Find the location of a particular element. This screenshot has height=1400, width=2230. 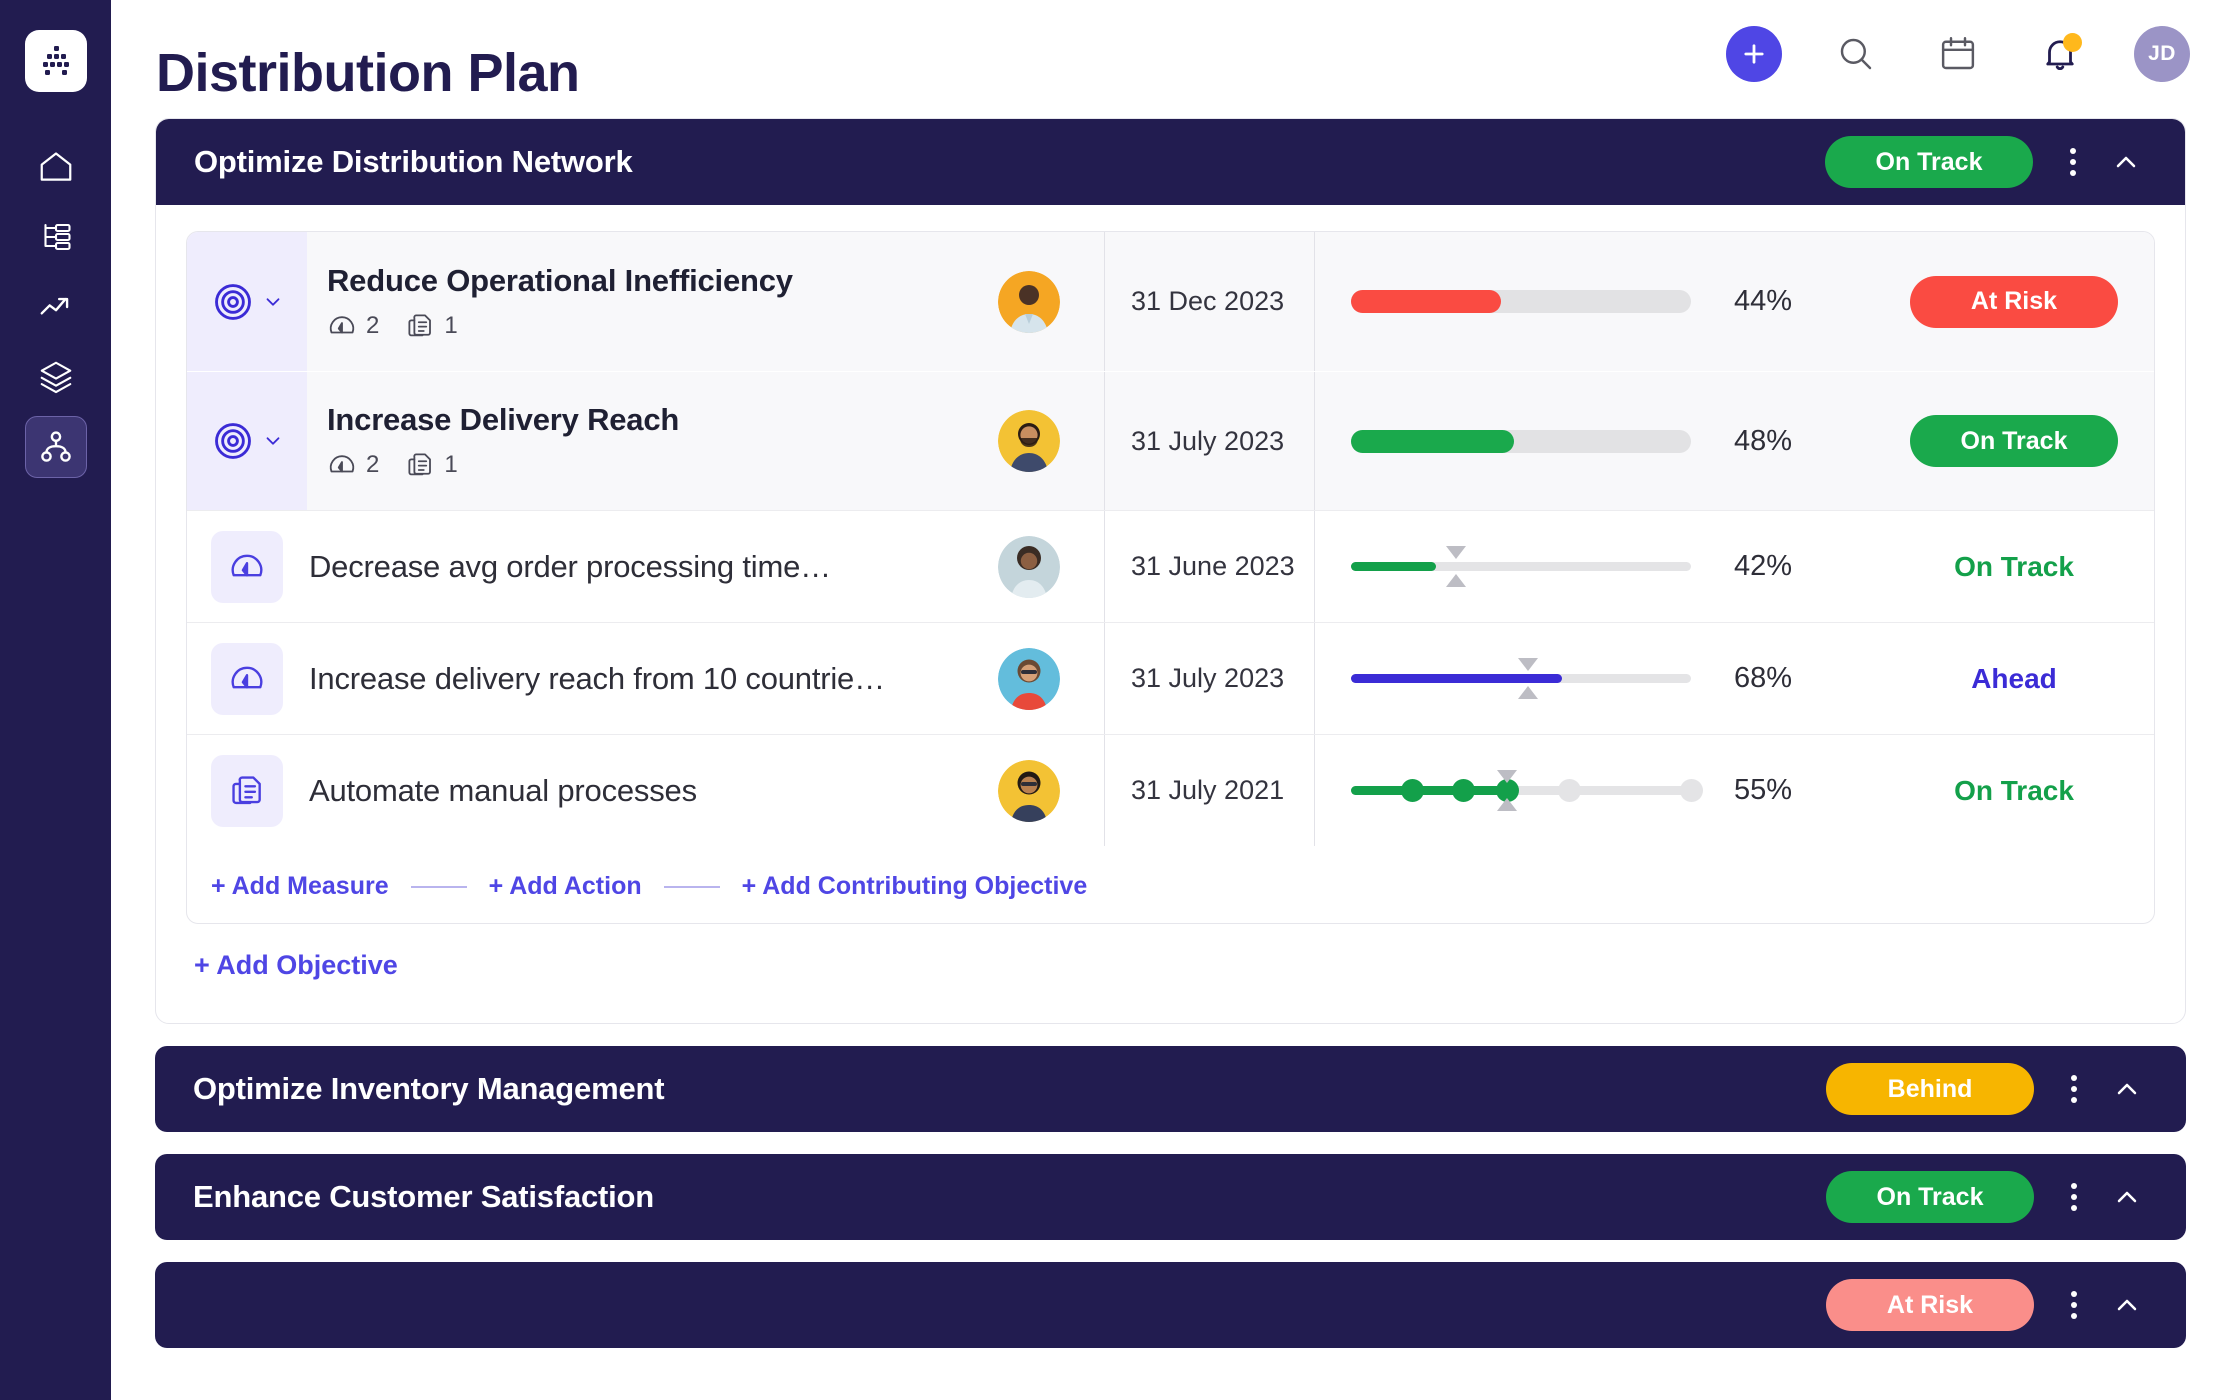

plus-icon is located at coordinates (1754, 54).